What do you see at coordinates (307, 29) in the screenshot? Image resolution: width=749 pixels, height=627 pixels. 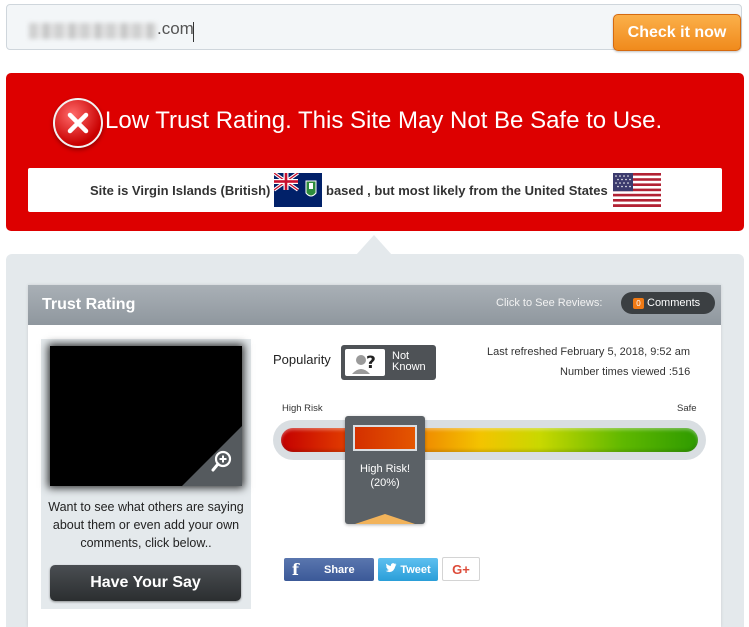 I see `domain-input` at bounding box center [307, 29].